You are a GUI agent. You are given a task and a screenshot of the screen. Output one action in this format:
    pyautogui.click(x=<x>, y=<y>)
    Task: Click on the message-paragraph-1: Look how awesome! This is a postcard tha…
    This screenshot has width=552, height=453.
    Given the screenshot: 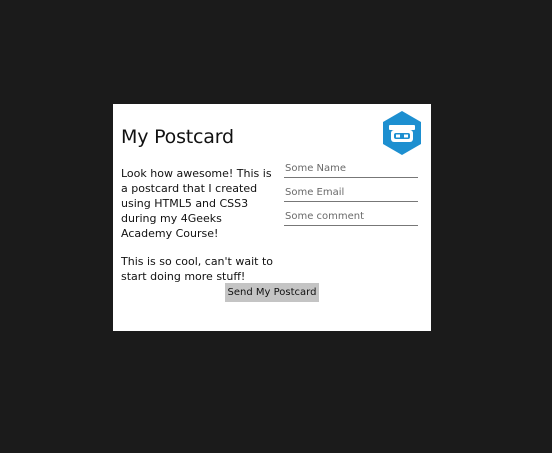 What is the action you would take?
    pyautogui.click(x=196, y=203)
    